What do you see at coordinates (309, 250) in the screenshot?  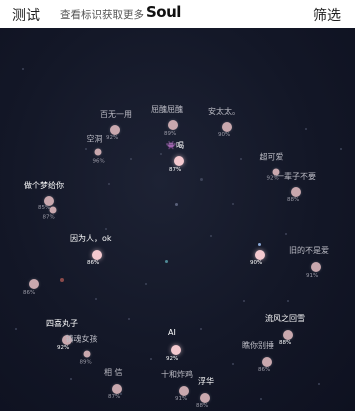 I see `user-node-label: 旧的不是爱` at bounding box center [309, 250].